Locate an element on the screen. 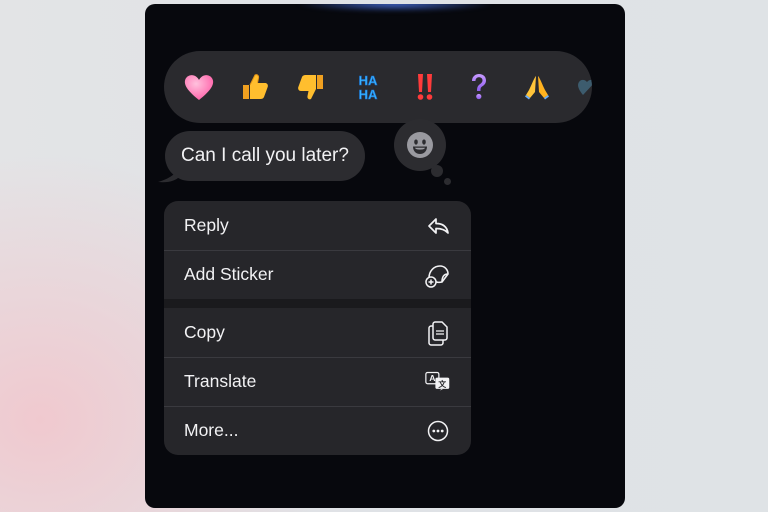  haha-reaction-icon: HA HA is located at coordinates (368, 87).